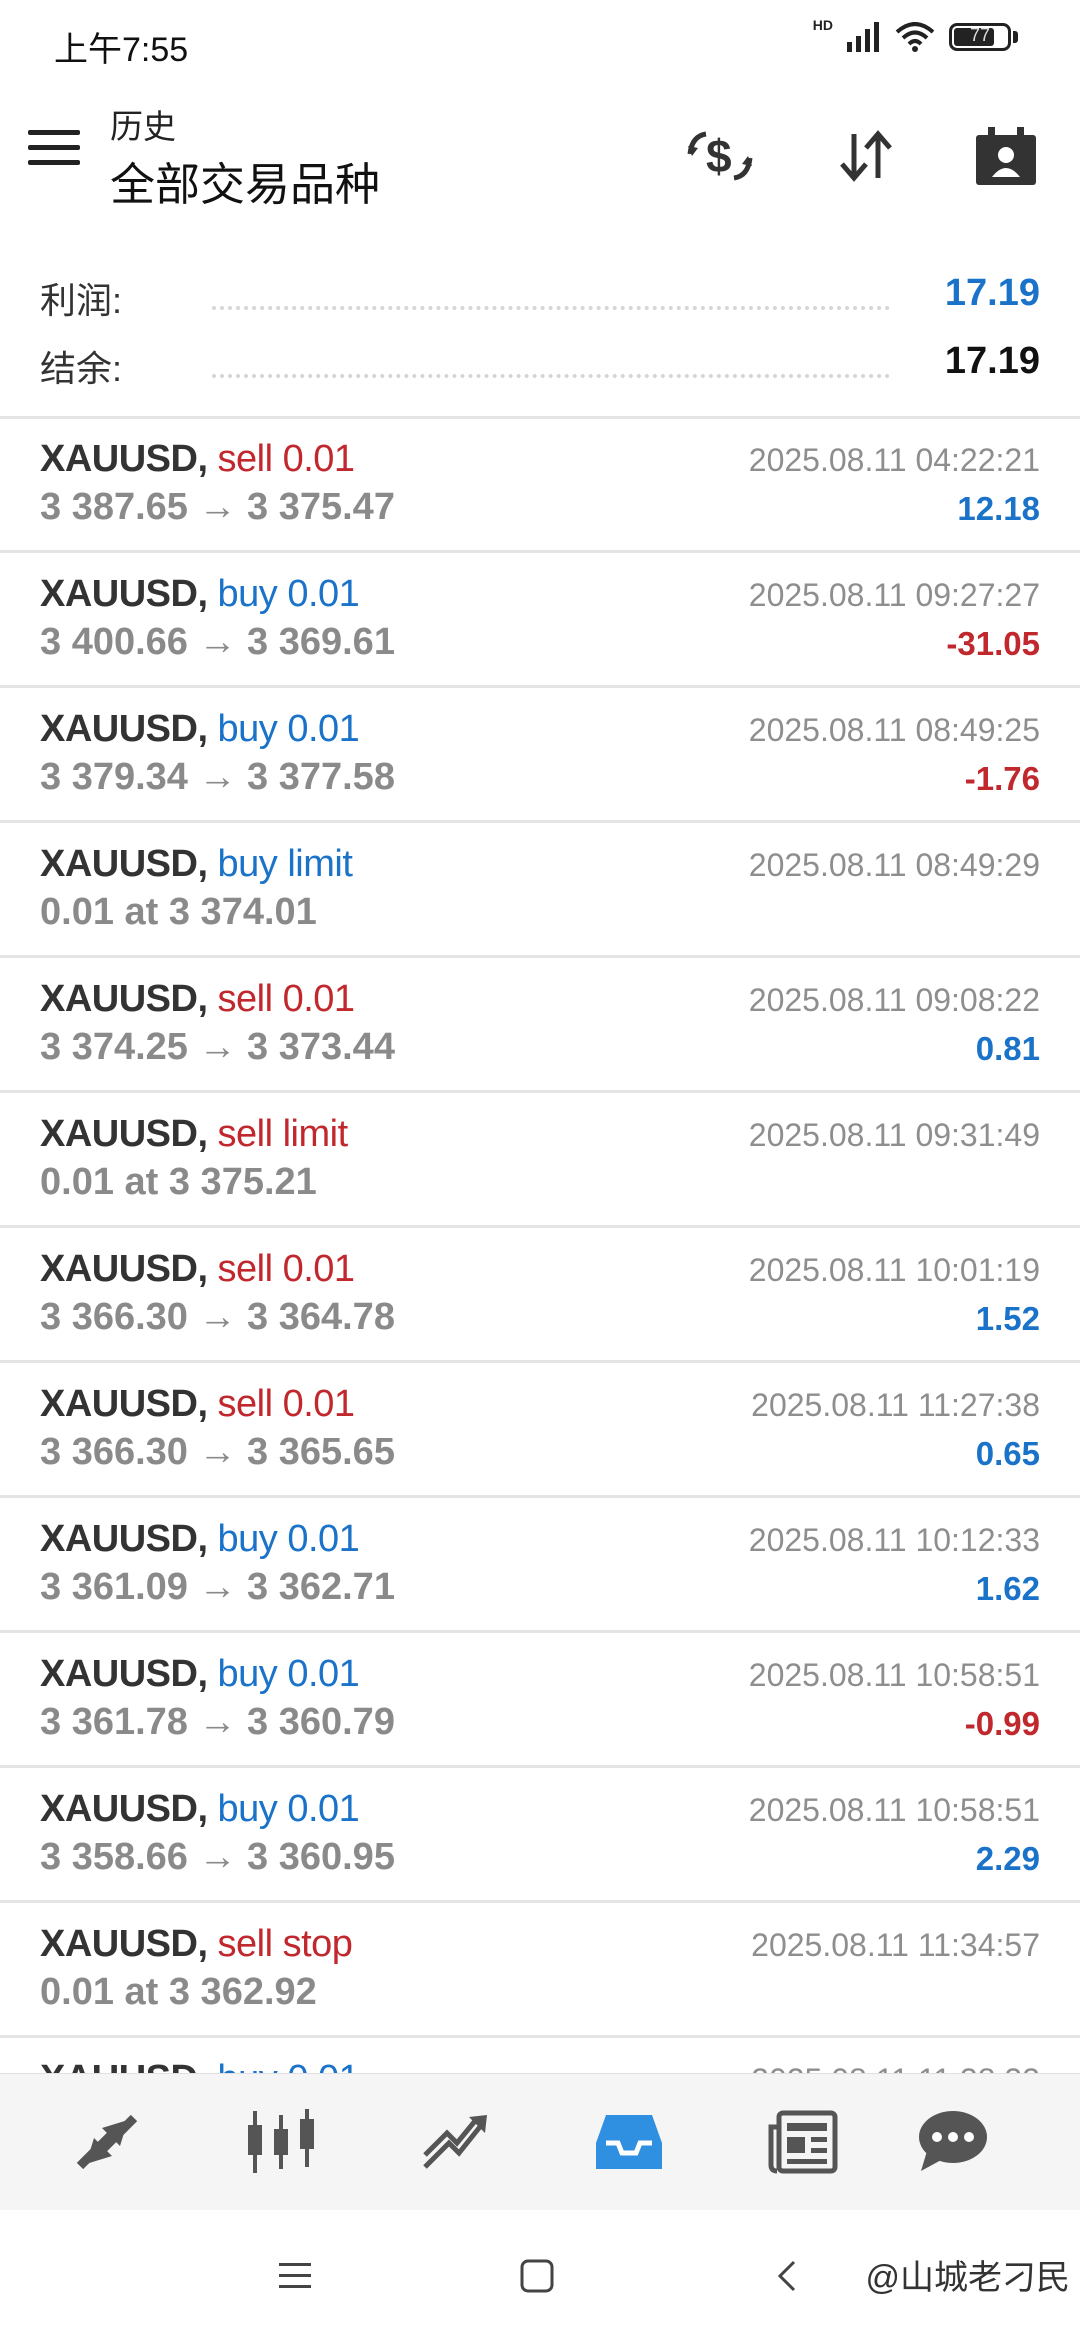 This screenshot has height=2340, width=1080. Describe the element at coordinates (894, 595) in the screenshot. I see `trade-time: 2025.08.11 09:27:27` at that location.